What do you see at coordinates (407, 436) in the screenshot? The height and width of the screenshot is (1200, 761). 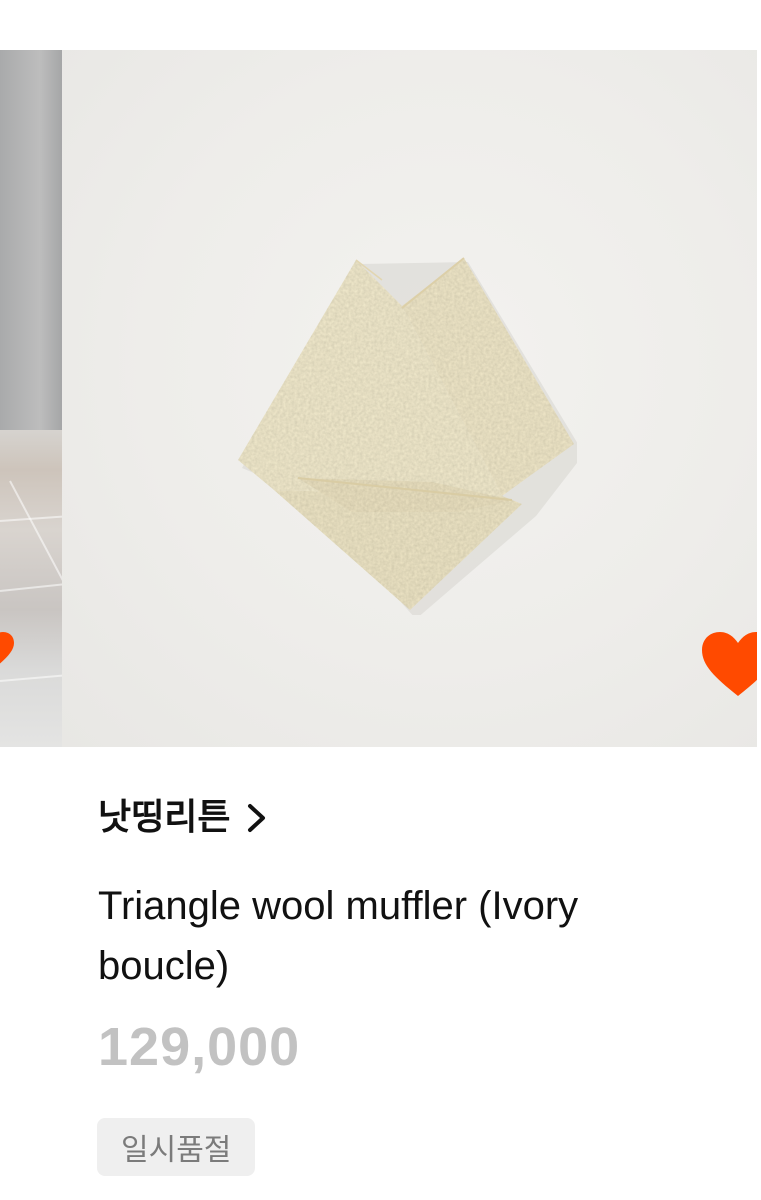 I see `scarf-image` at bounding box center [407, 436].